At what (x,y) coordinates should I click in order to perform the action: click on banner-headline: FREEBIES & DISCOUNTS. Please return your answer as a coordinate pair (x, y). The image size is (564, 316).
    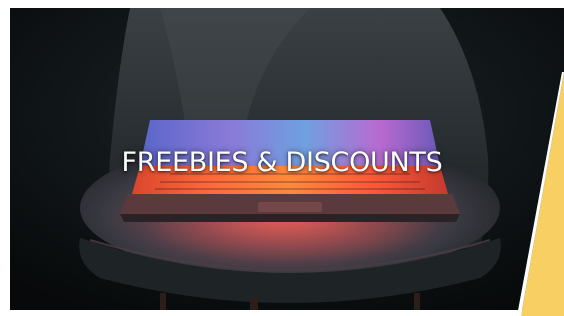
    Looking at the image, I should click on (282, 162).